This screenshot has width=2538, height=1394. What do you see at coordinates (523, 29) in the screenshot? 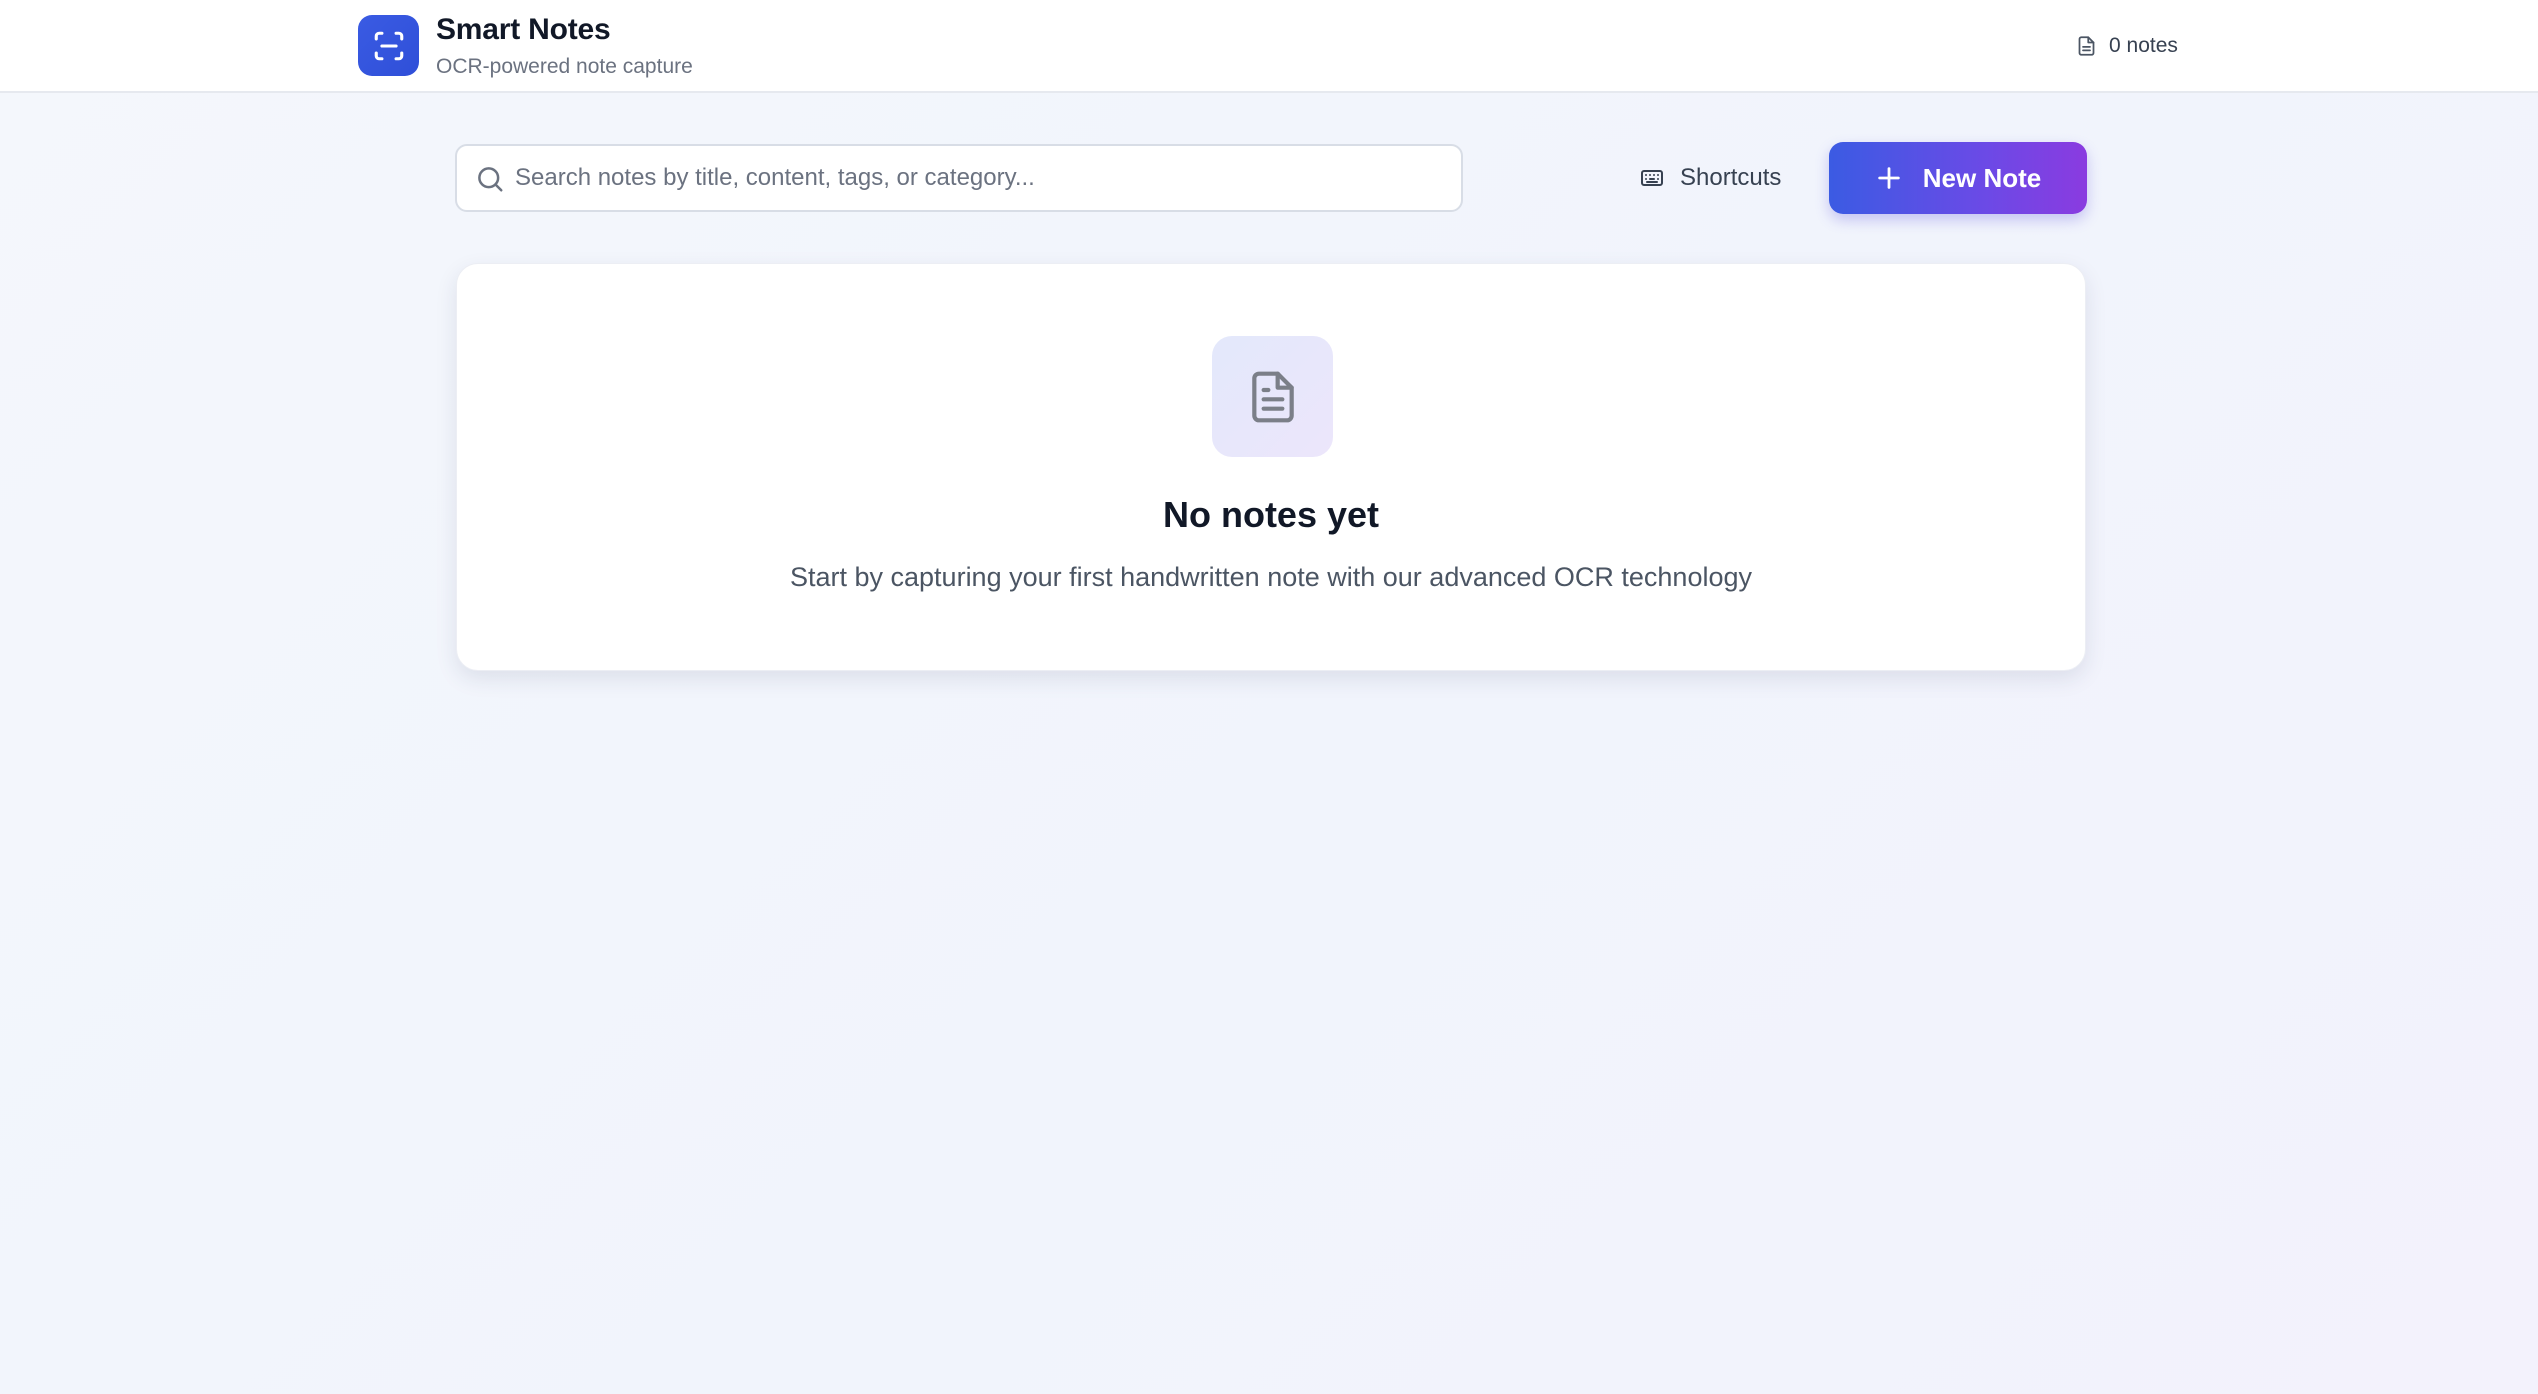
I see `app-title: Smart Notes` at bounding box center [523, 29].